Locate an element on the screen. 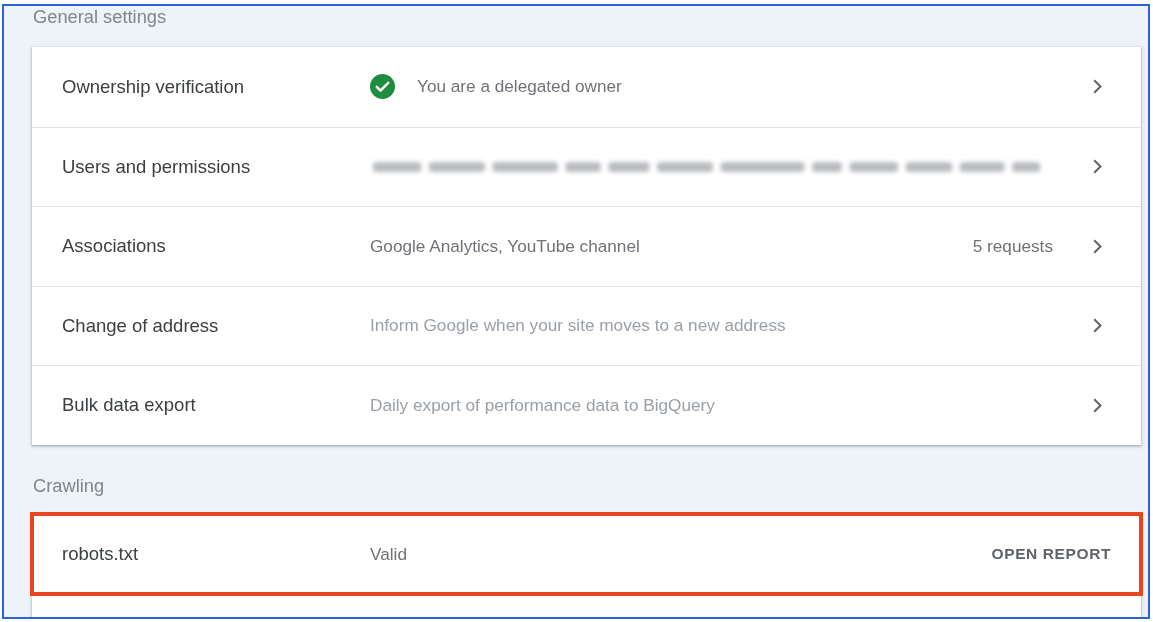 The height and width of the screenshot is (622, 1153). settings-row: Bulk data export Daily export of performance data to BigQuery is located at coordinates (586, 405).